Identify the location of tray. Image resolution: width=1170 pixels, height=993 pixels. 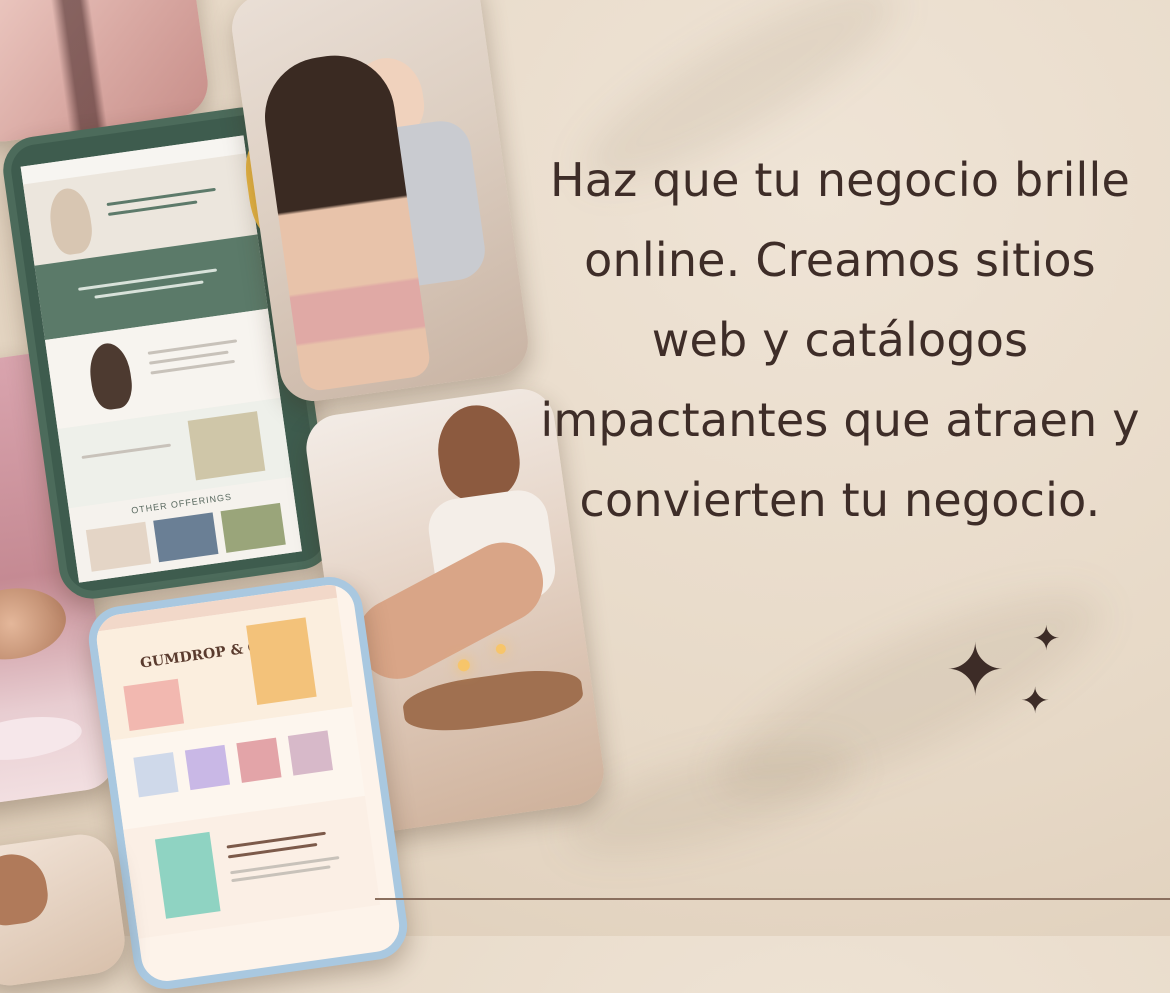
(493, 700).